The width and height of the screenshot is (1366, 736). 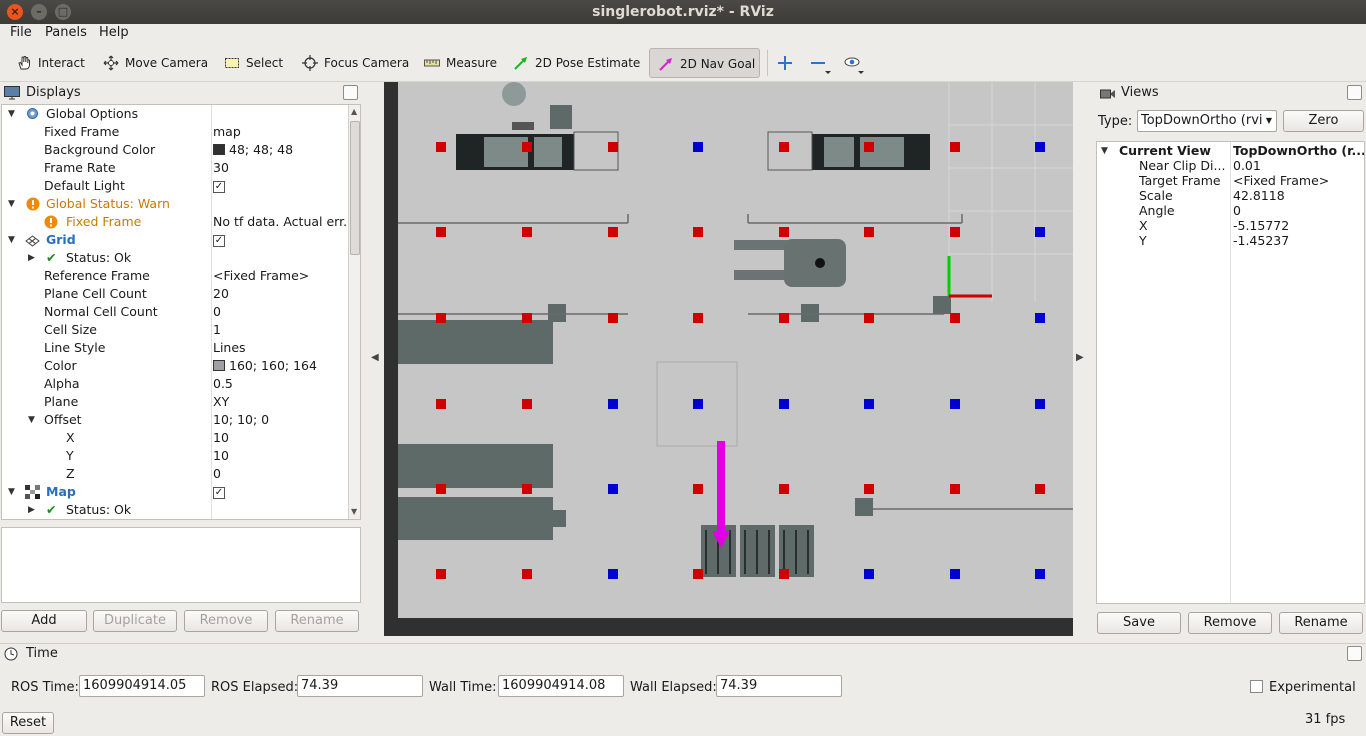 What do you see at coordinates (175, 186) in the screenshot?
I see `tree-row-default-light: Default Light ✓` at bounding box center [175, 186].